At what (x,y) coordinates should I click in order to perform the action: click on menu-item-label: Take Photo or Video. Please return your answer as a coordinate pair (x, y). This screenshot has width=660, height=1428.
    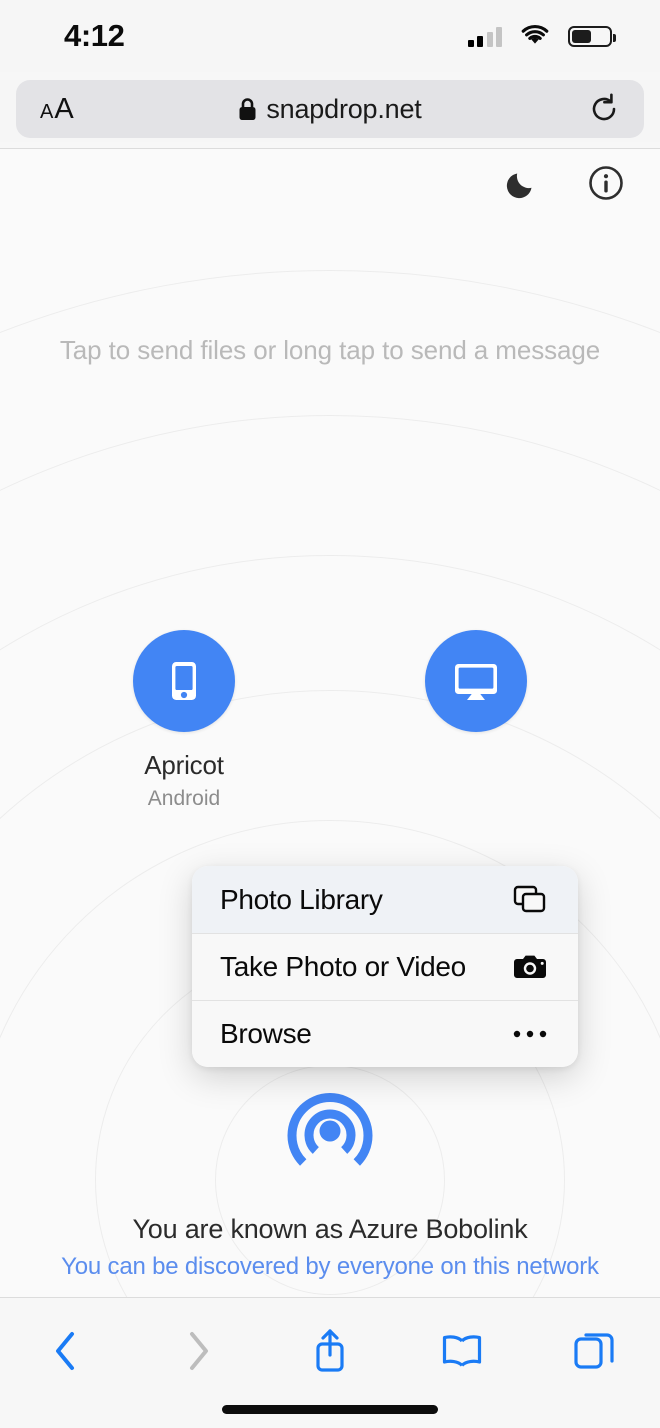
    Looking at the image, I should click on (343, 966).